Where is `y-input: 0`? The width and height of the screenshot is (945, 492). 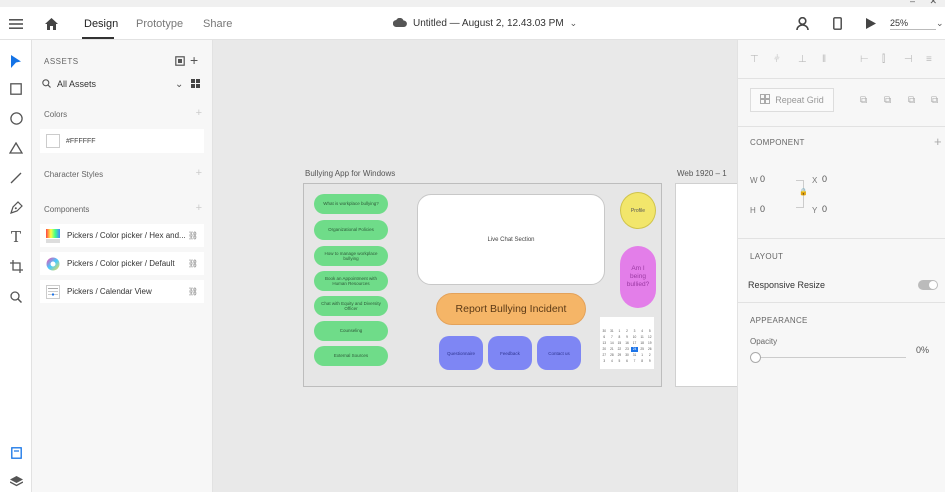 y-input: 0 is located at coordinates (824, 209).